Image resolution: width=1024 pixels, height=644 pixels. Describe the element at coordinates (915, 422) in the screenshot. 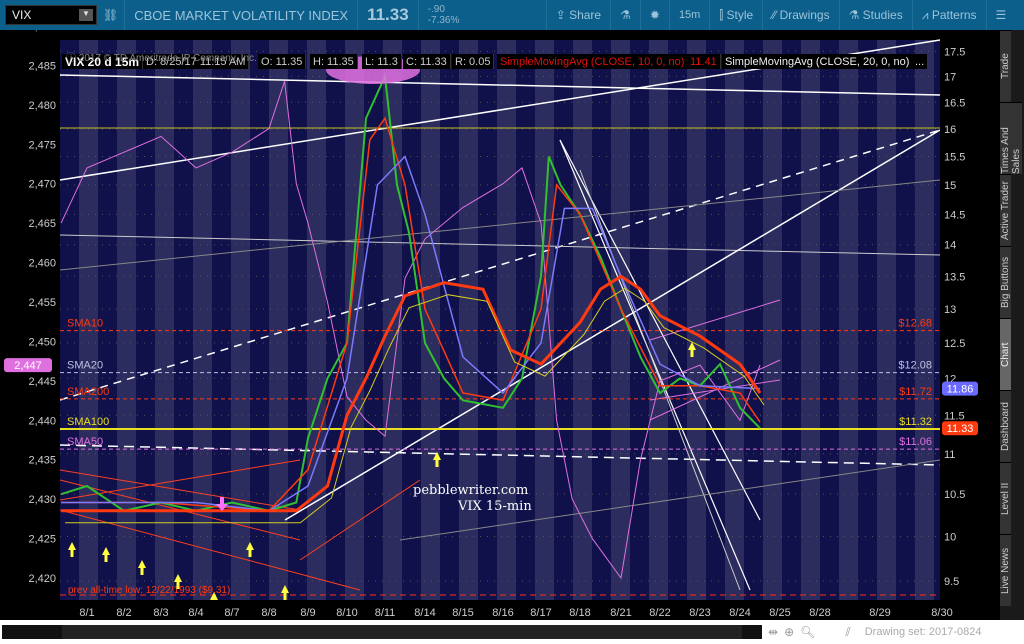

I see `level-price-sma100: $11.32` at that location.